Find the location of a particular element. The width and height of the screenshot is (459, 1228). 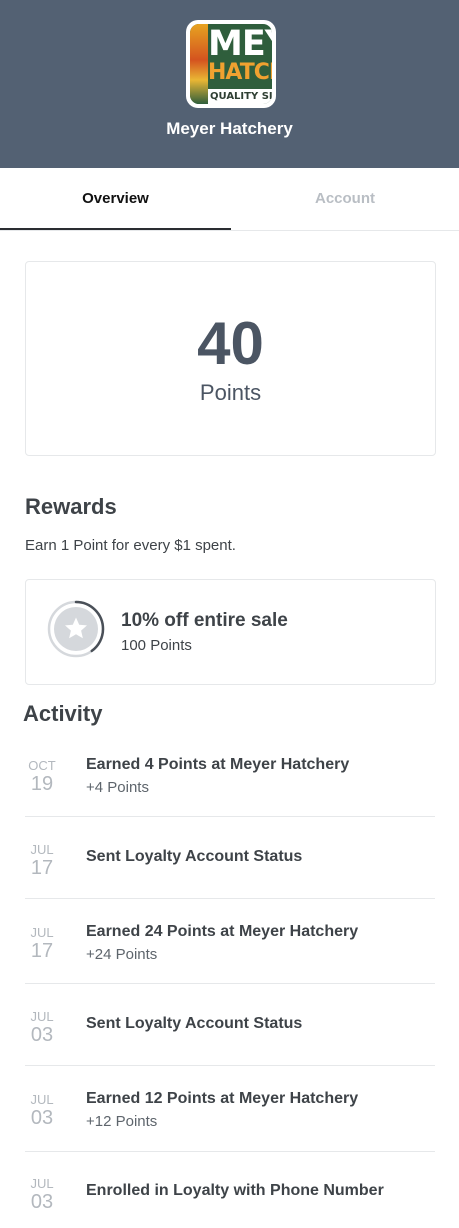

activity-subtitle: +12 Points is located at coordinates (122, 1121).